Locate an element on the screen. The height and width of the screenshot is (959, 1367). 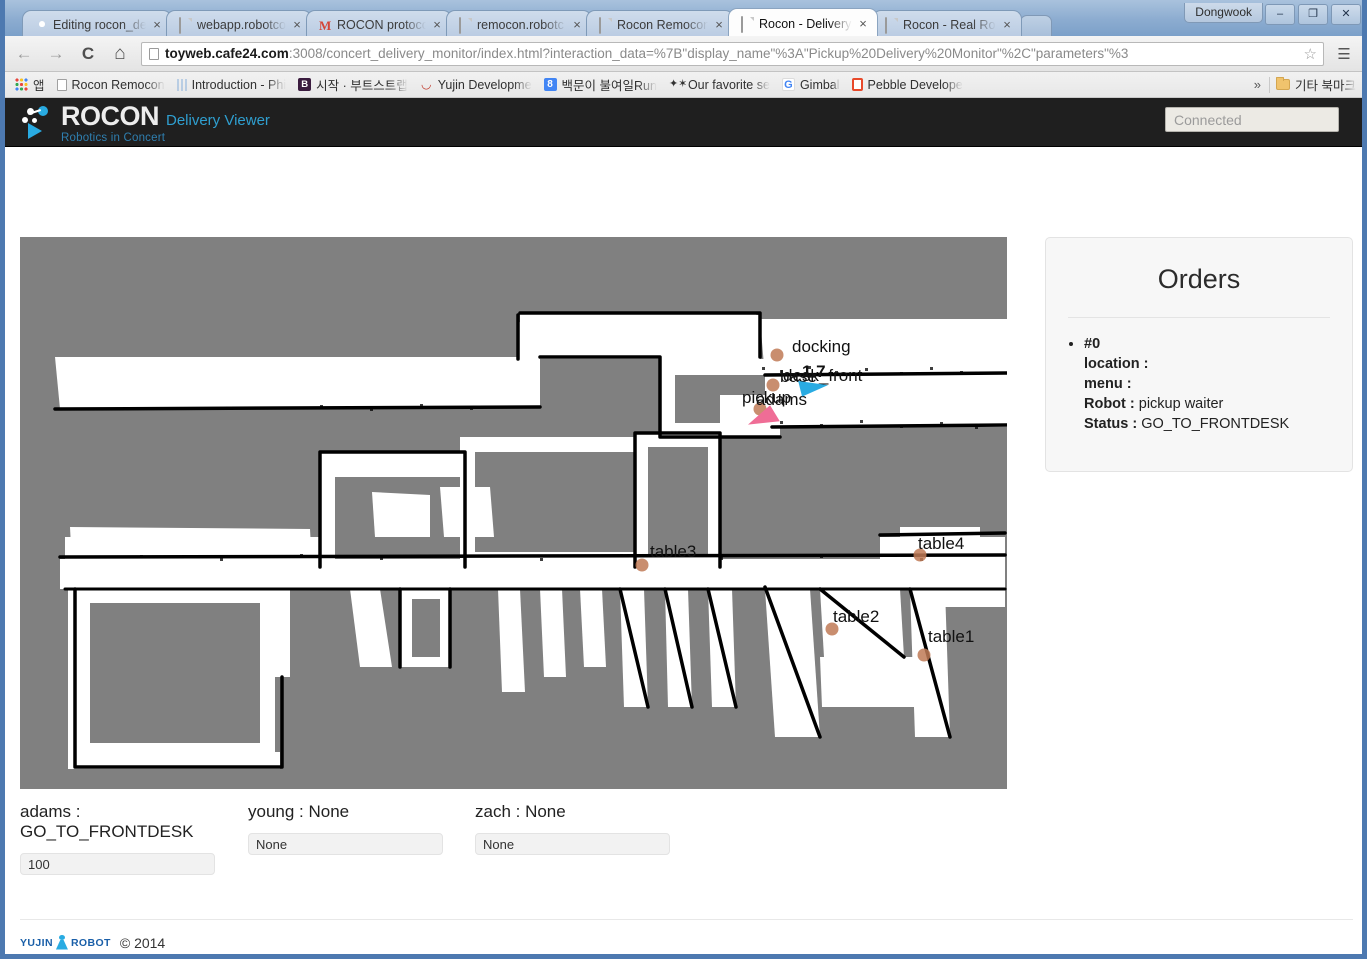
yujin-robot-logo: YUJIN ROBOT is located at coordinates (65, 942).